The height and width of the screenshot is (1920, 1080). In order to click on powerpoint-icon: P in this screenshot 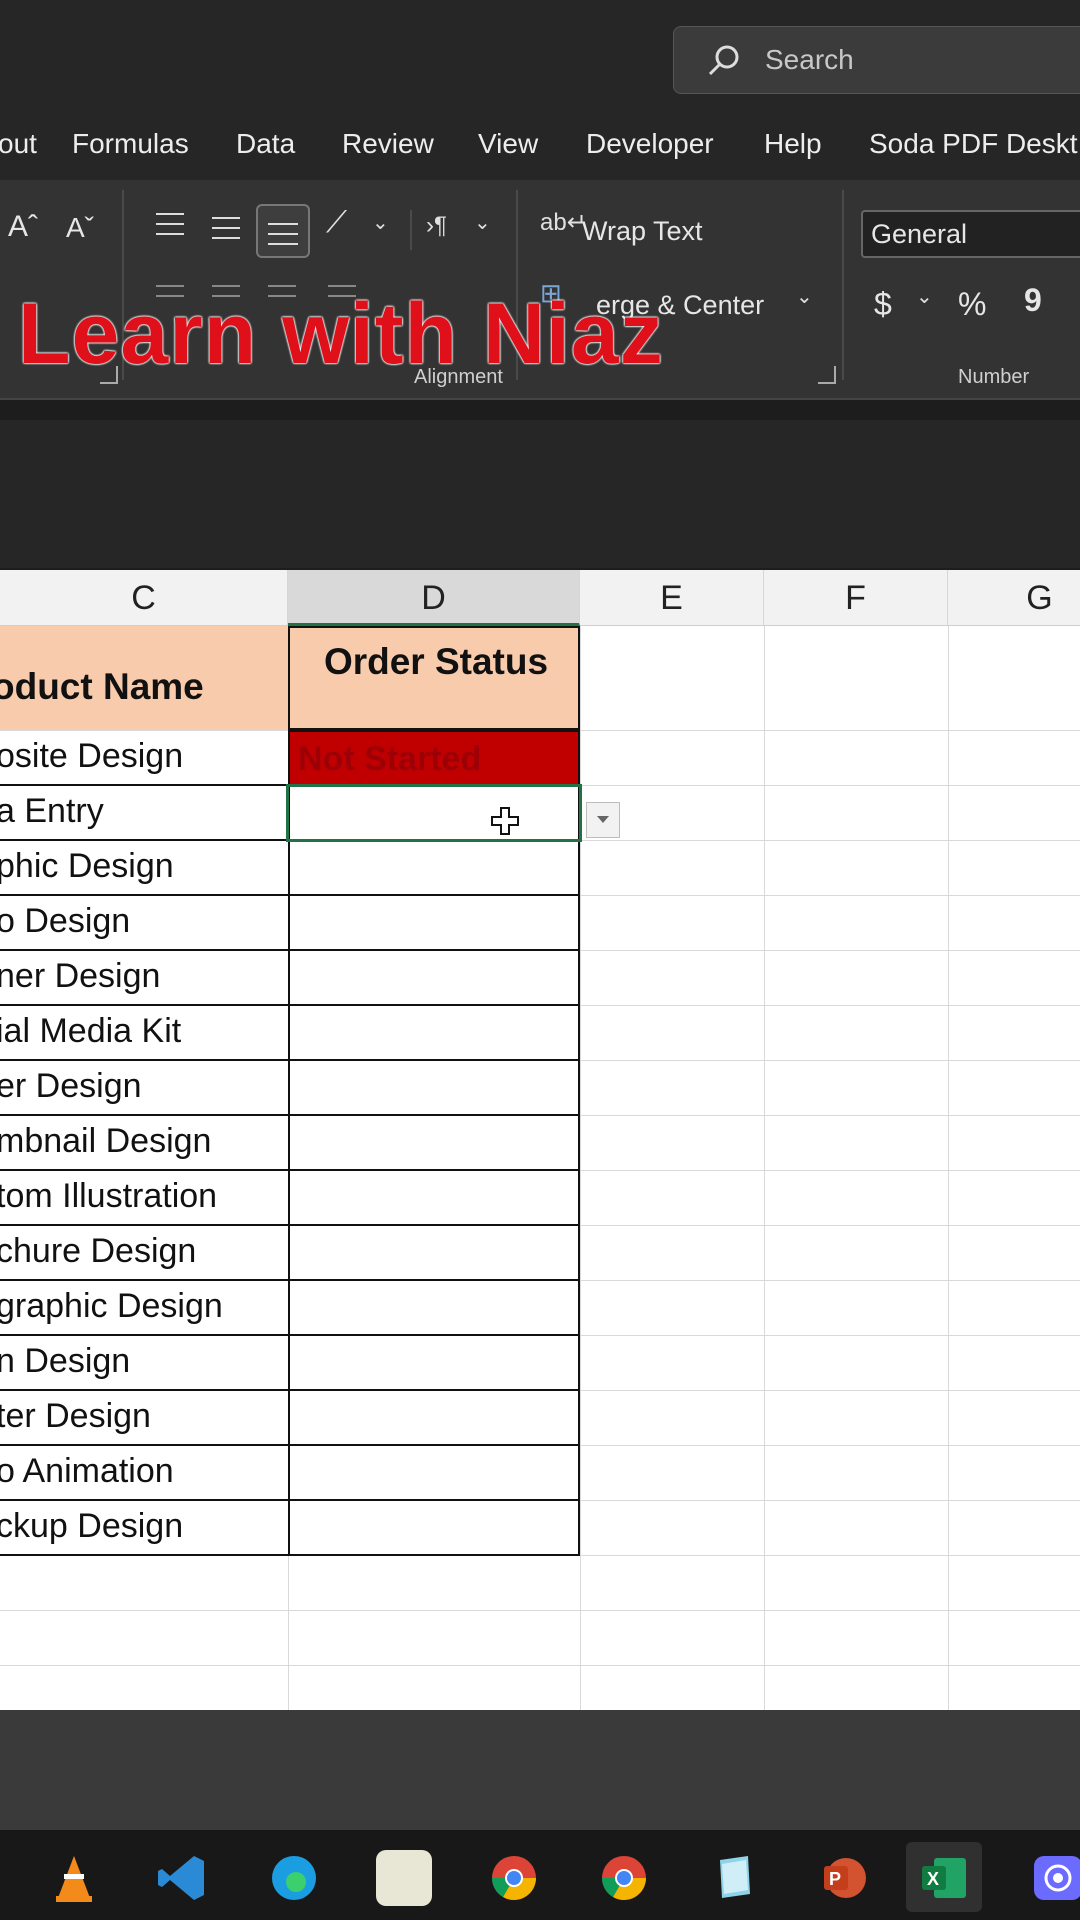, I will do `click(844, 1878)`.